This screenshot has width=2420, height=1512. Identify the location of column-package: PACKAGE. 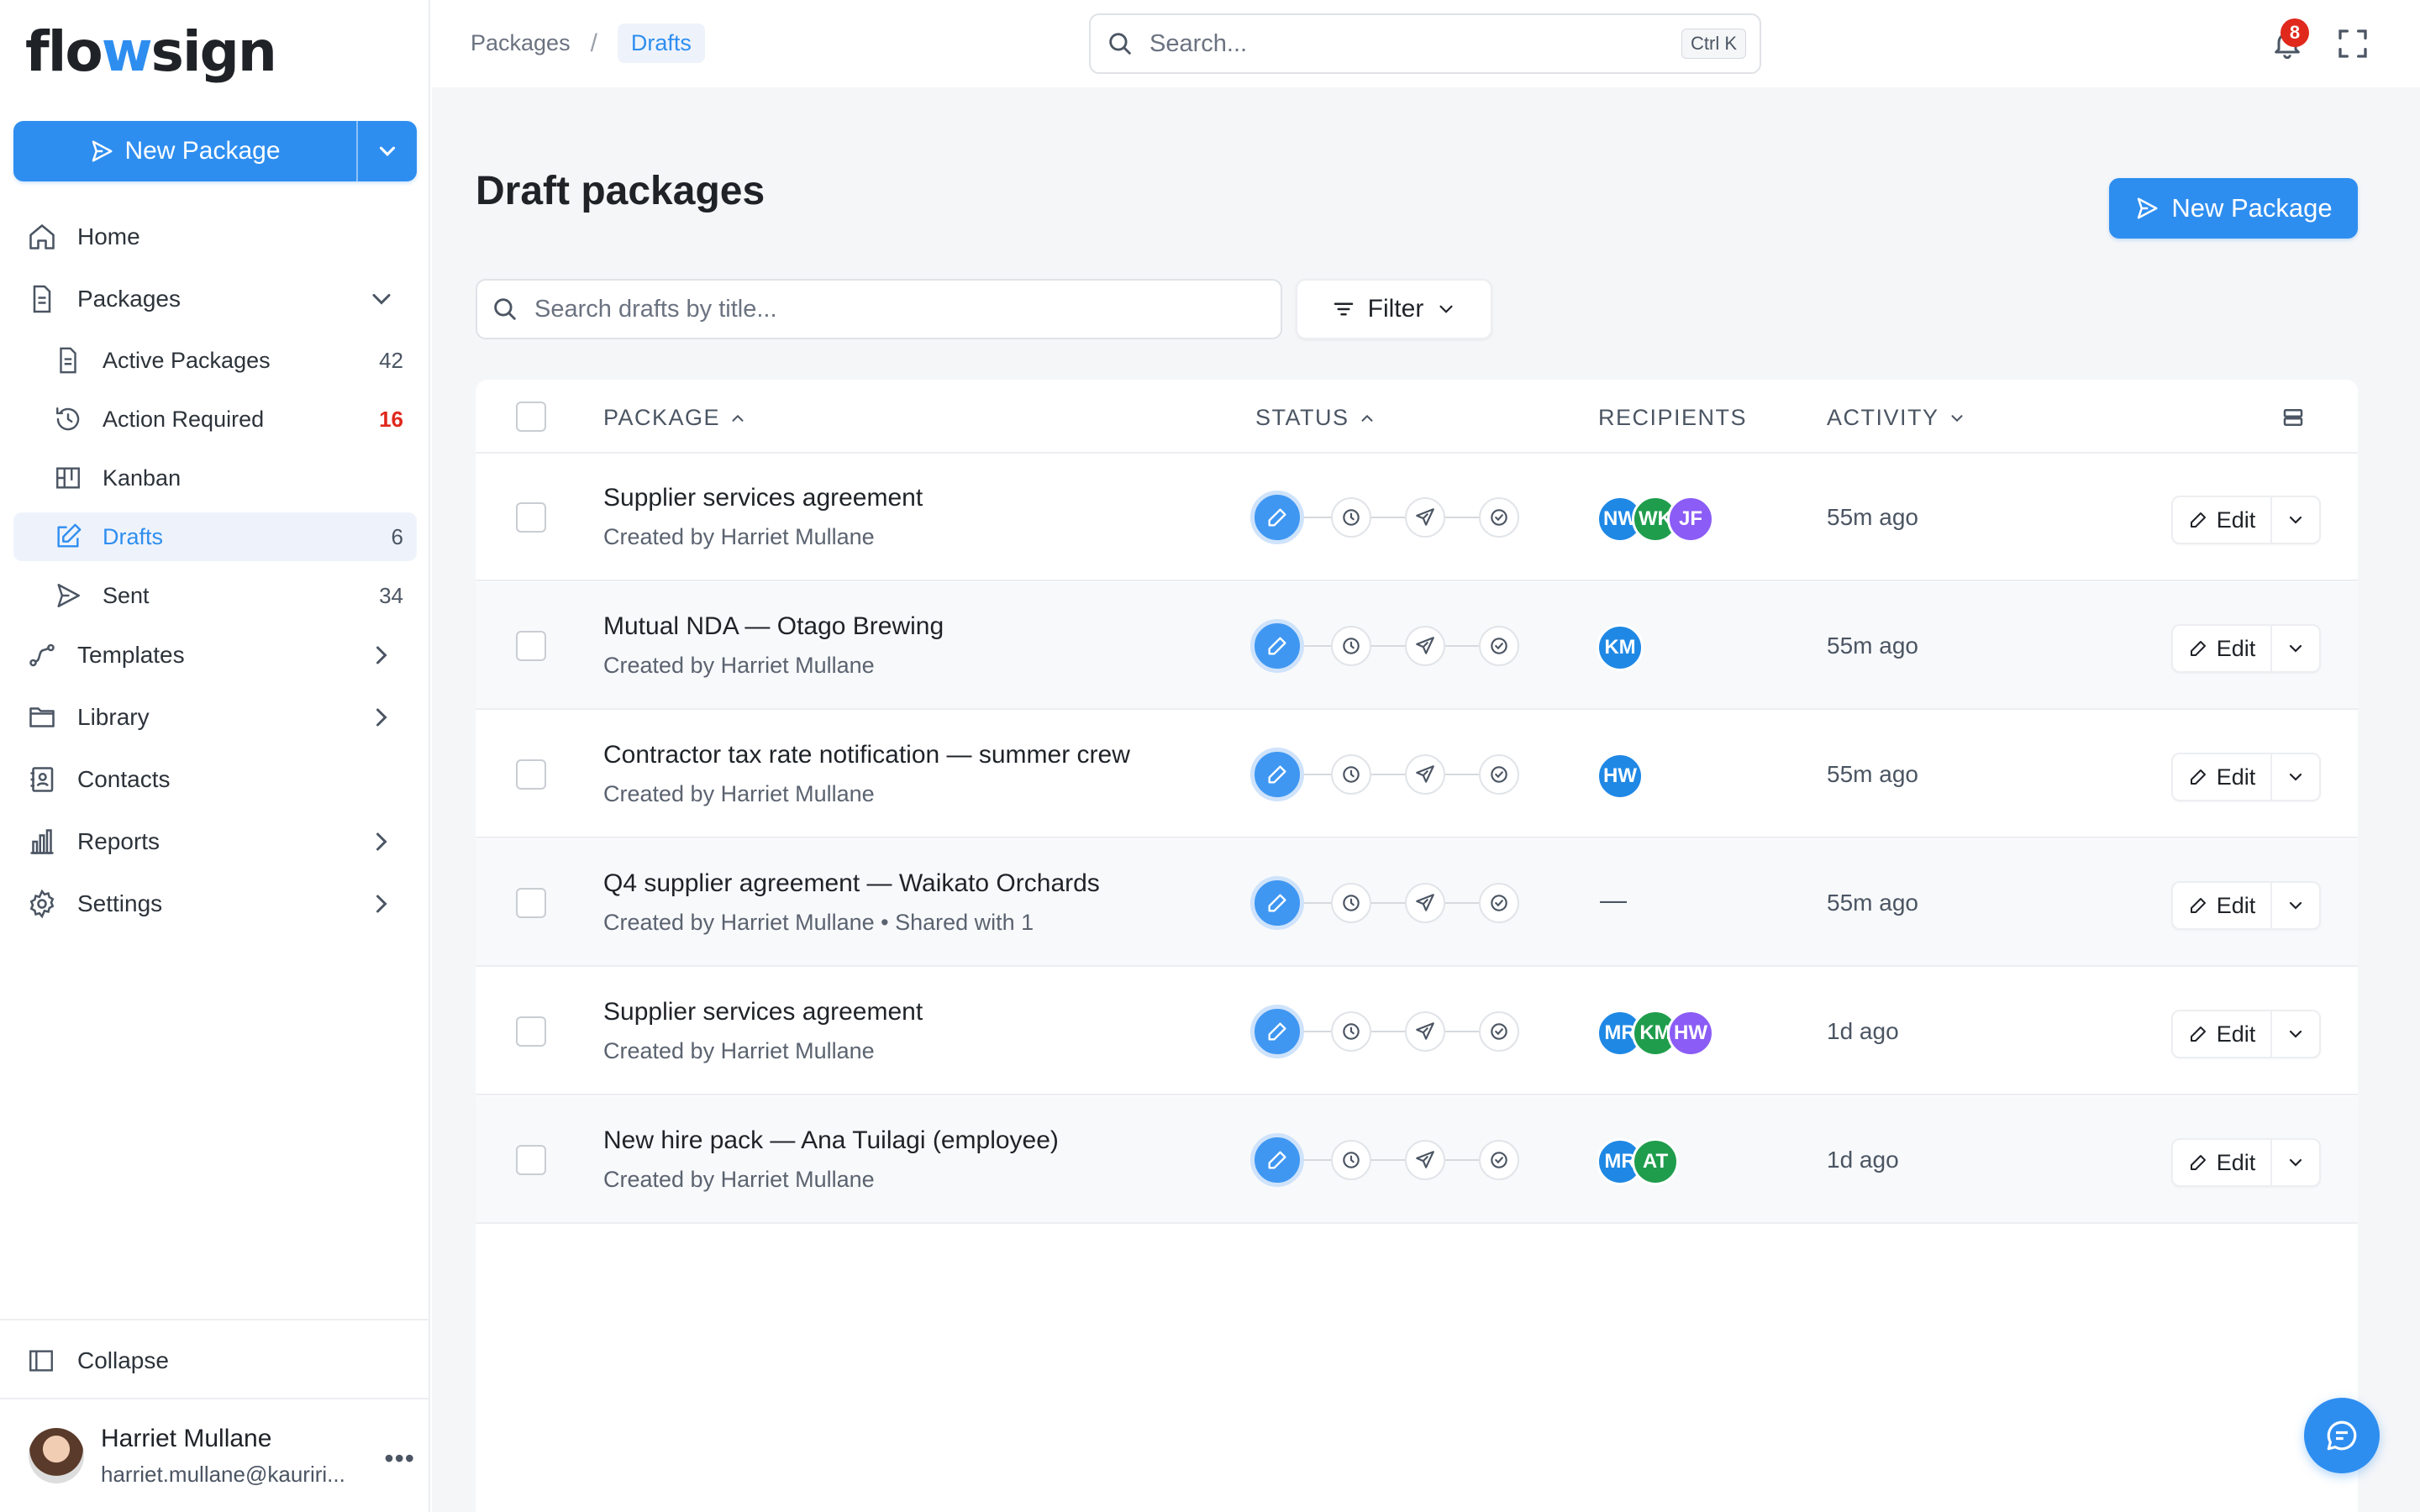
(675, 418).